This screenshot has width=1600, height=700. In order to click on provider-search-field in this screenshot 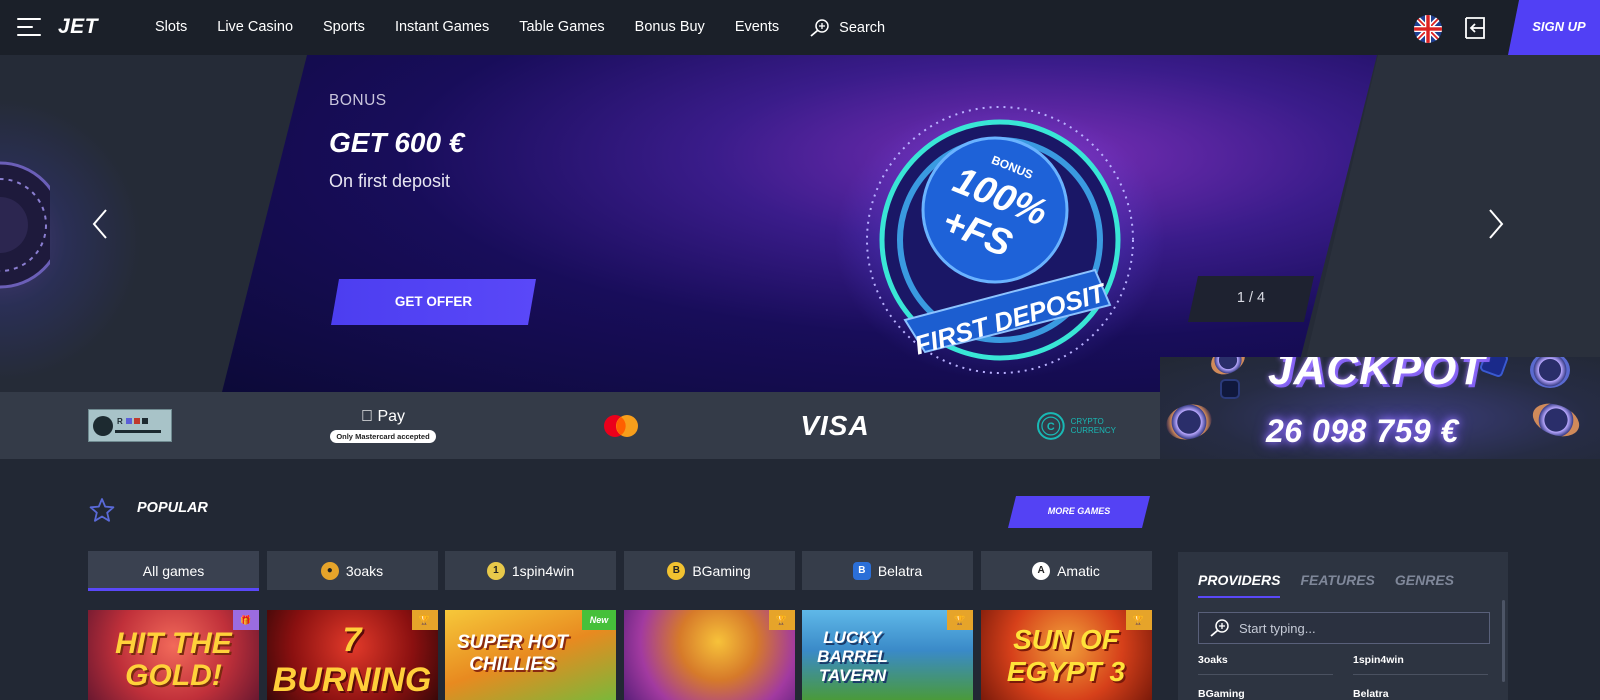, I will do `click(1344, 628)`.